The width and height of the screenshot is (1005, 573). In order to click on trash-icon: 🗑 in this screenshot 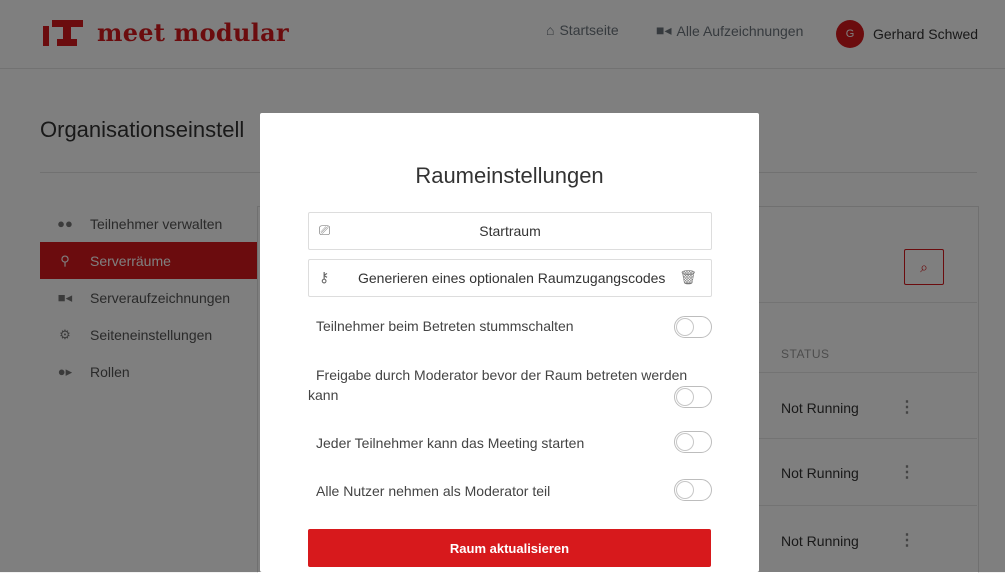, I will do `click(688, 277)`.